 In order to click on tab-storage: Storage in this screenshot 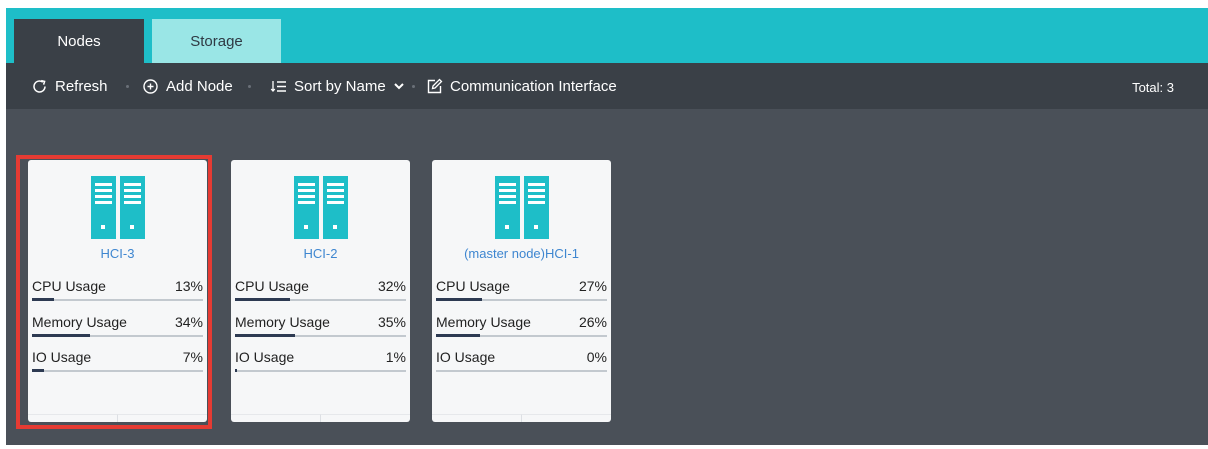, I will do `click(216, 41)`.